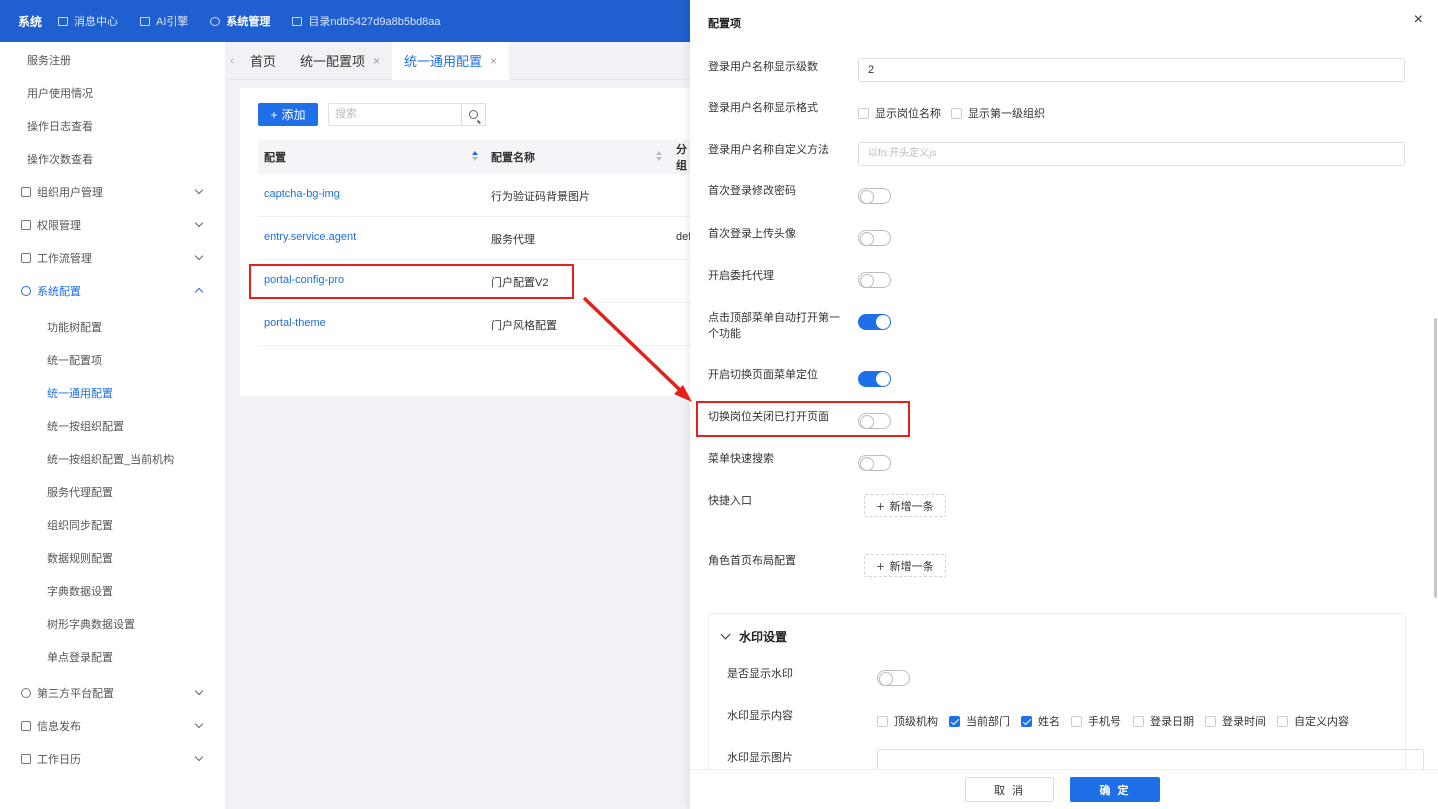 The image size is (1438, 809). Describe the element at coordinates (113, 159) in the screenshot. I see `sidebar-item-operation-count: 操作次数查看` at that location.